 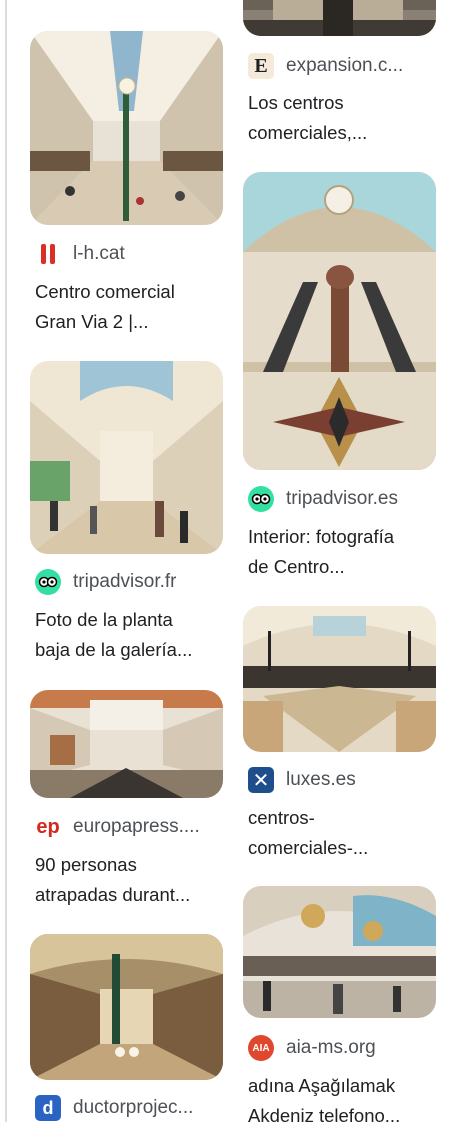 I want to click on result-image-interior, so click(x=339, y=321).